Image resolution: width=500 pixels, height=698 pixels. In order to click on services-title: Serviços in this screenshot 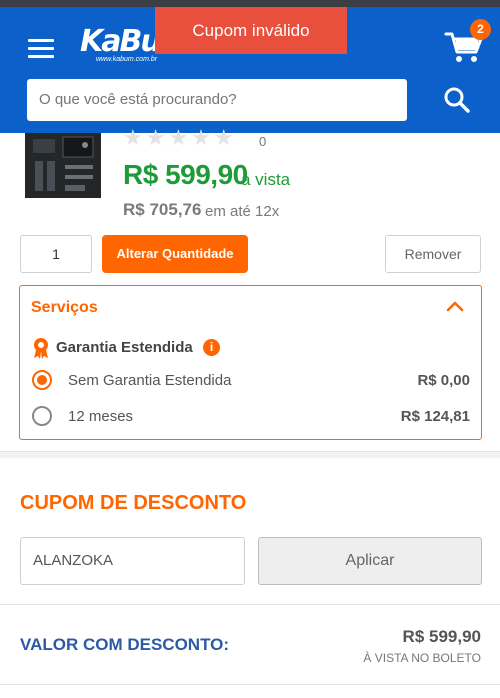, I will do `click(64, 307)`.